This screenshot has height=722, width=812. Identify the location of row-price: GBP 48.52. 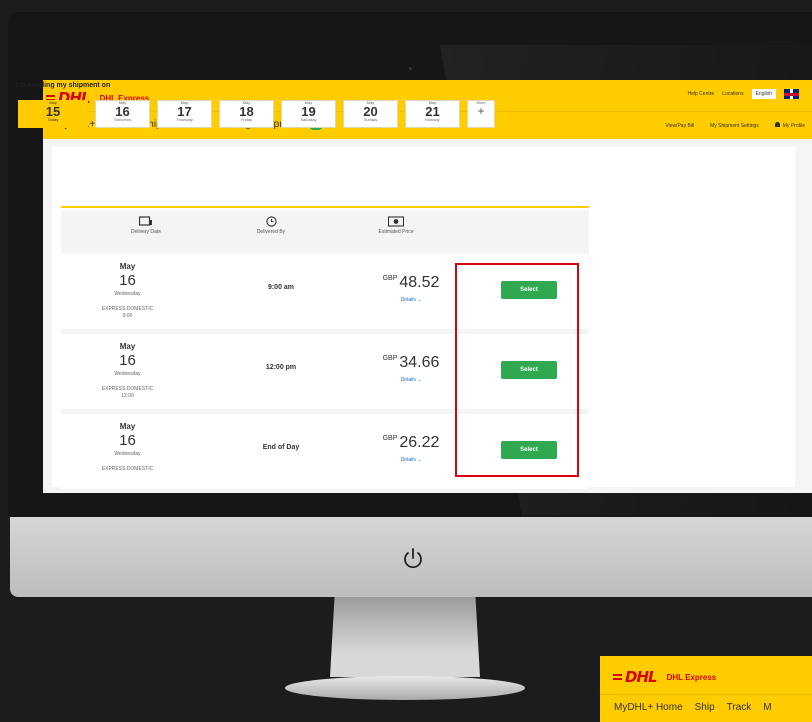
(411, 283).